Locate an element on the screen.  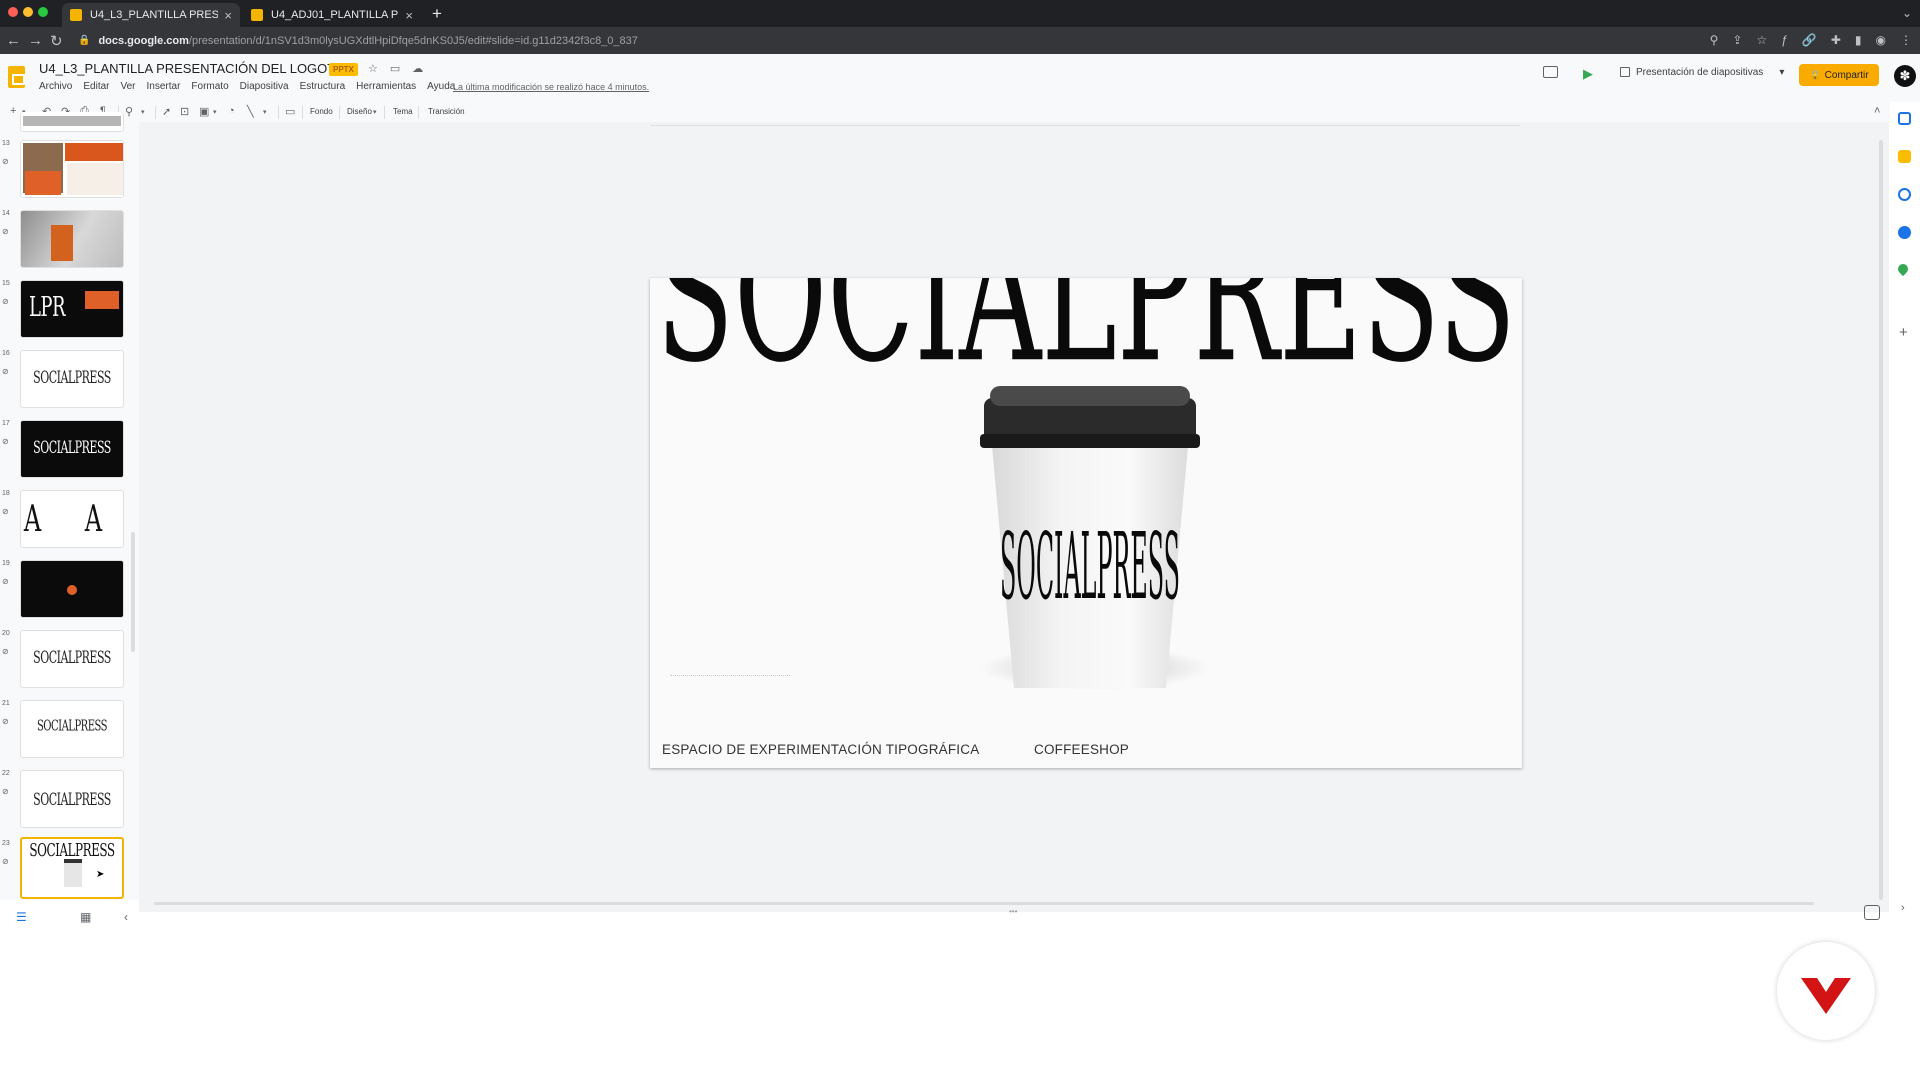
bookmark-star-icon: ☆ is located at coordinates (1761, 40).